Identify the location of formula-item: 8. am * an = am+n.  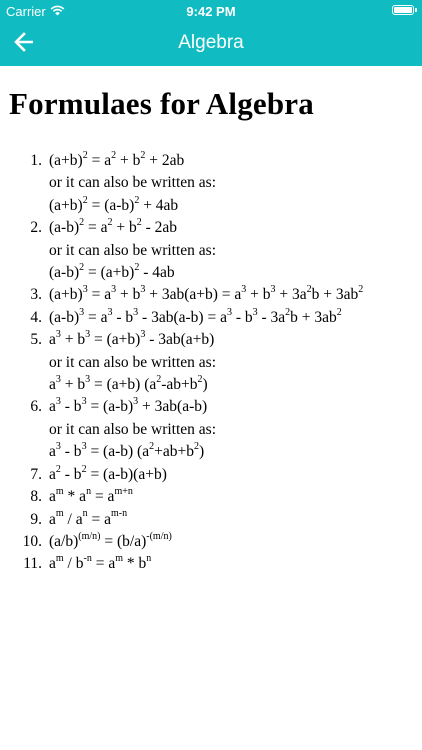
(211, 497).